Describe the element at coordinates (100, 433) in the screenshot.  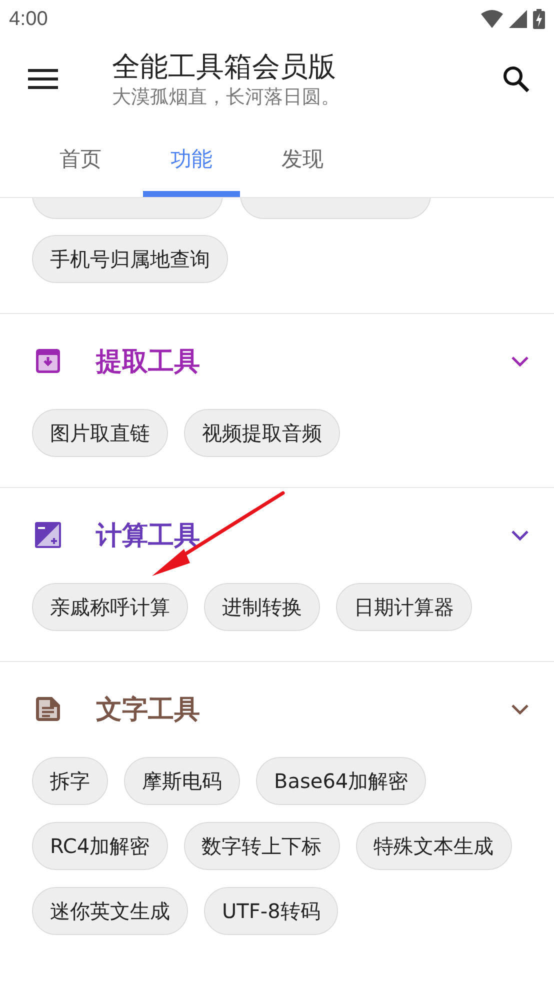
I see `tool-chip: 图片取直链` at that location.